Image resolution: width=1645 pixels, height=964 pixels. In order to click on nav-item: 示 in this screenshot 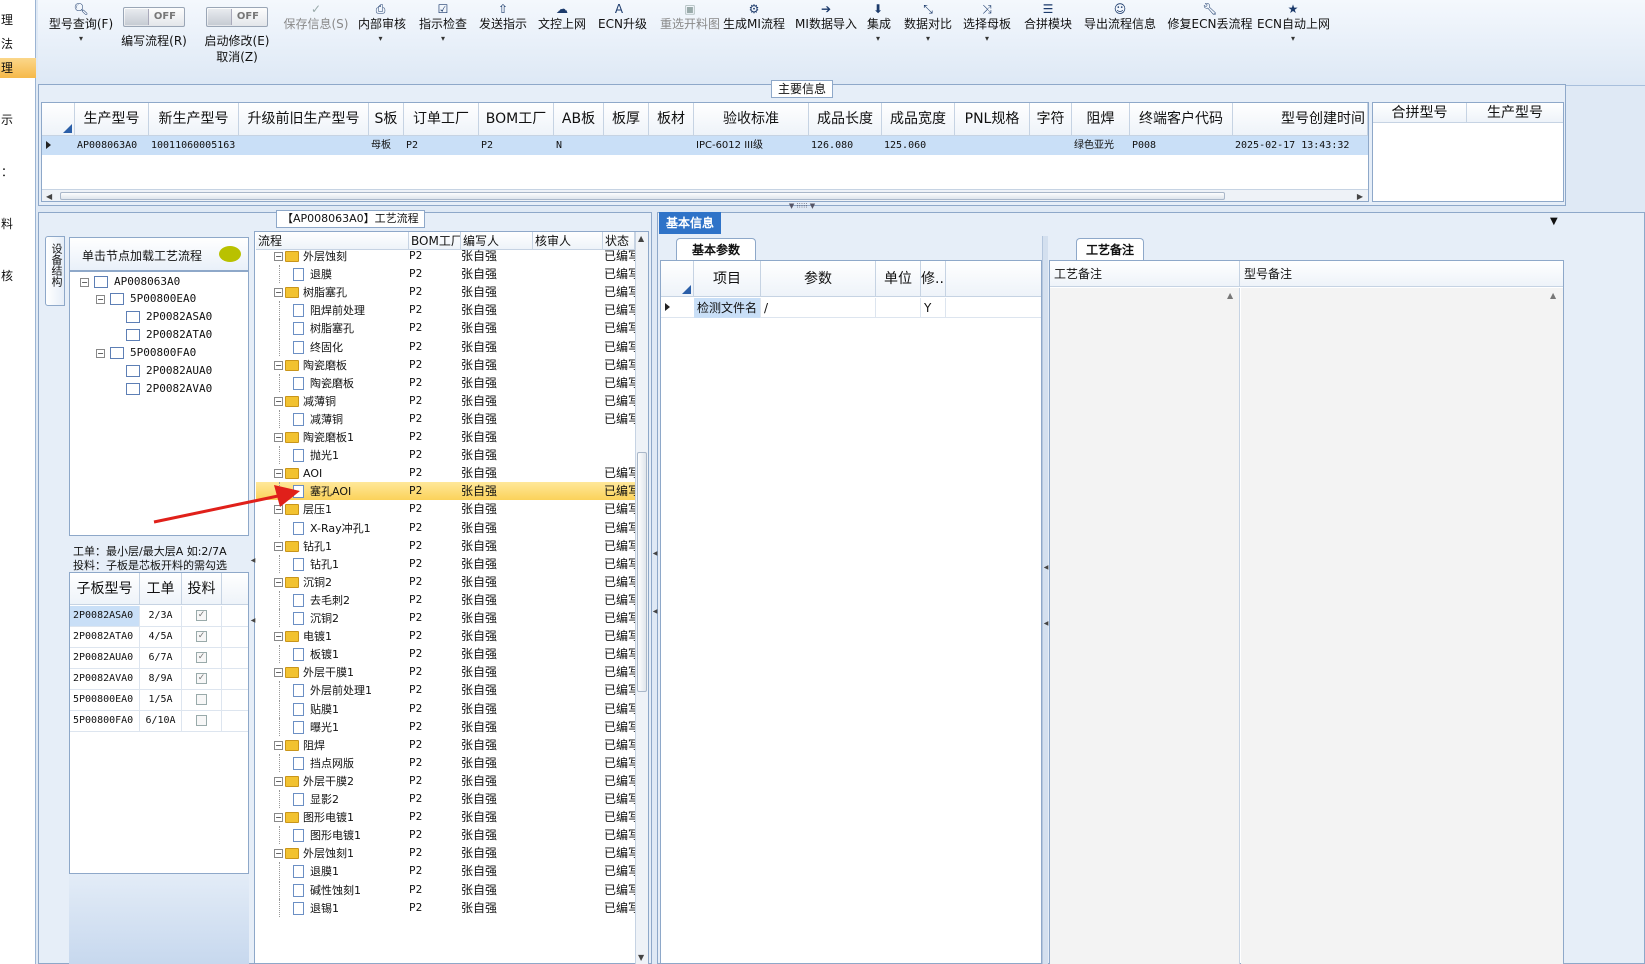, I will do `click(18, 120)`.